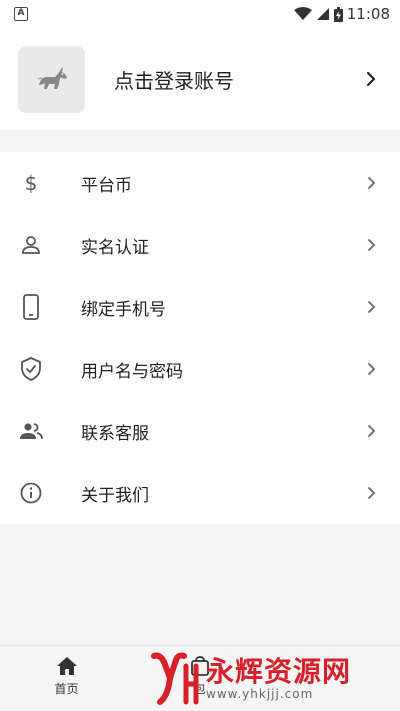  What do you see at coordinates (200, 183) in the screenshot?
I see `menu-item-platform-coin: $ 平台币` at bounding box center [200, 183].